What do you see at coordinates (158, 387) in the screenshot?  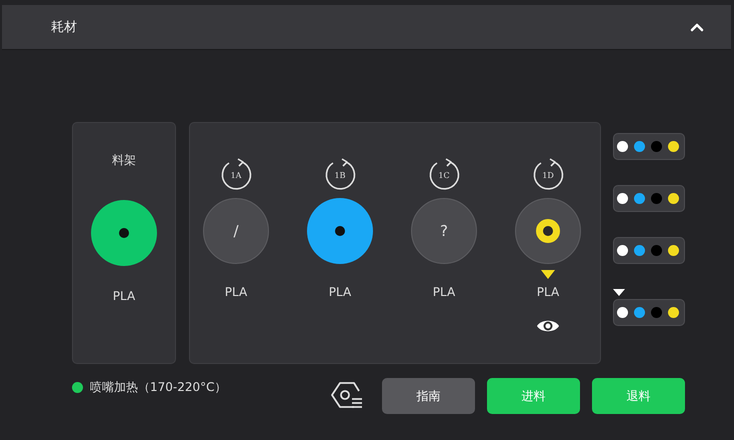 I see `status-text: 喷嘴加热（170-220°C）` at bounding box center [158, 387].